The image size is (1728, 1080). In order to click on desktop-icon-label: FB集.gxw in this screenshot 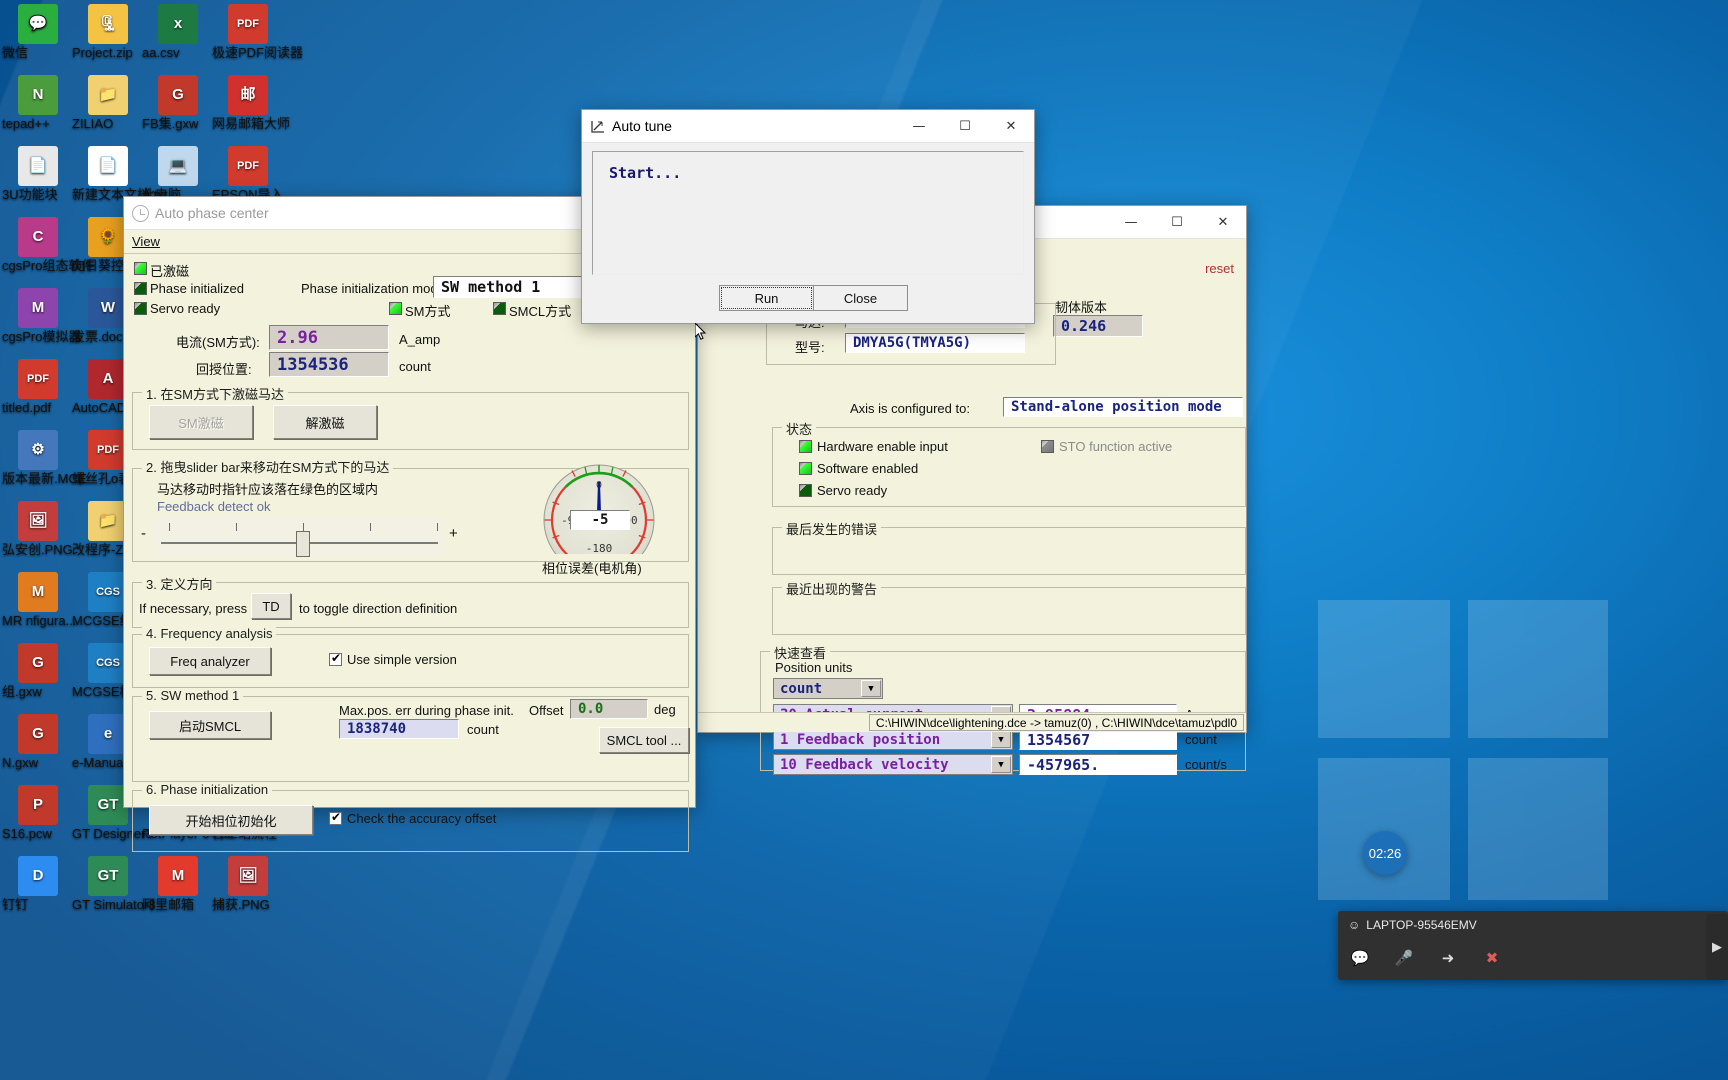, I will do `click(170, 123)`.